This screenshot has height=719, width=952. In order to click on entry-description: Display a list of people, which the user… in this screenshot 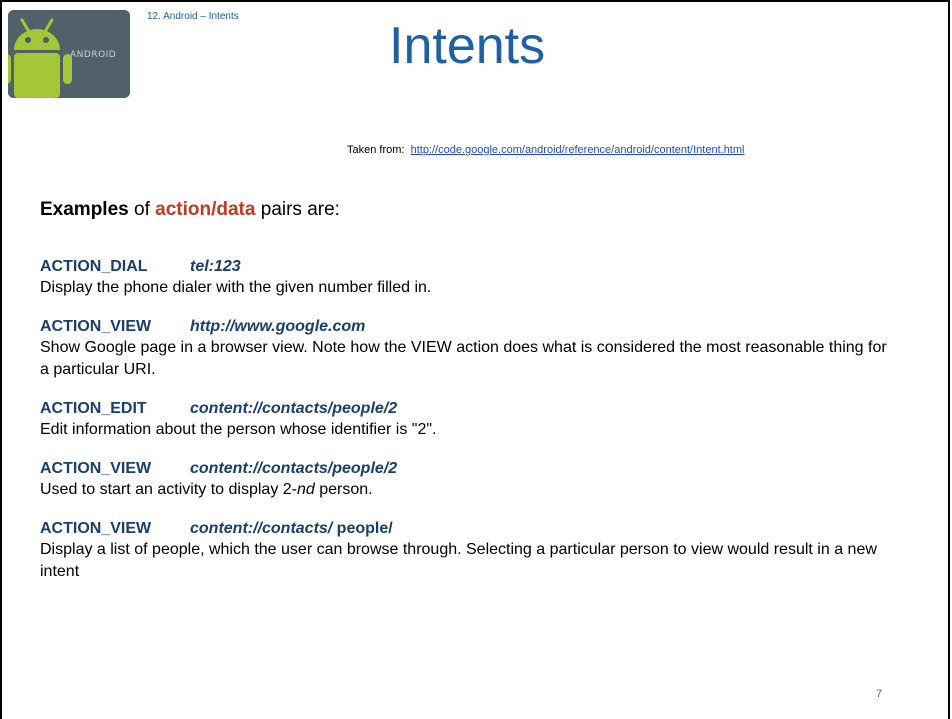, I will do `click(458, 560)`.